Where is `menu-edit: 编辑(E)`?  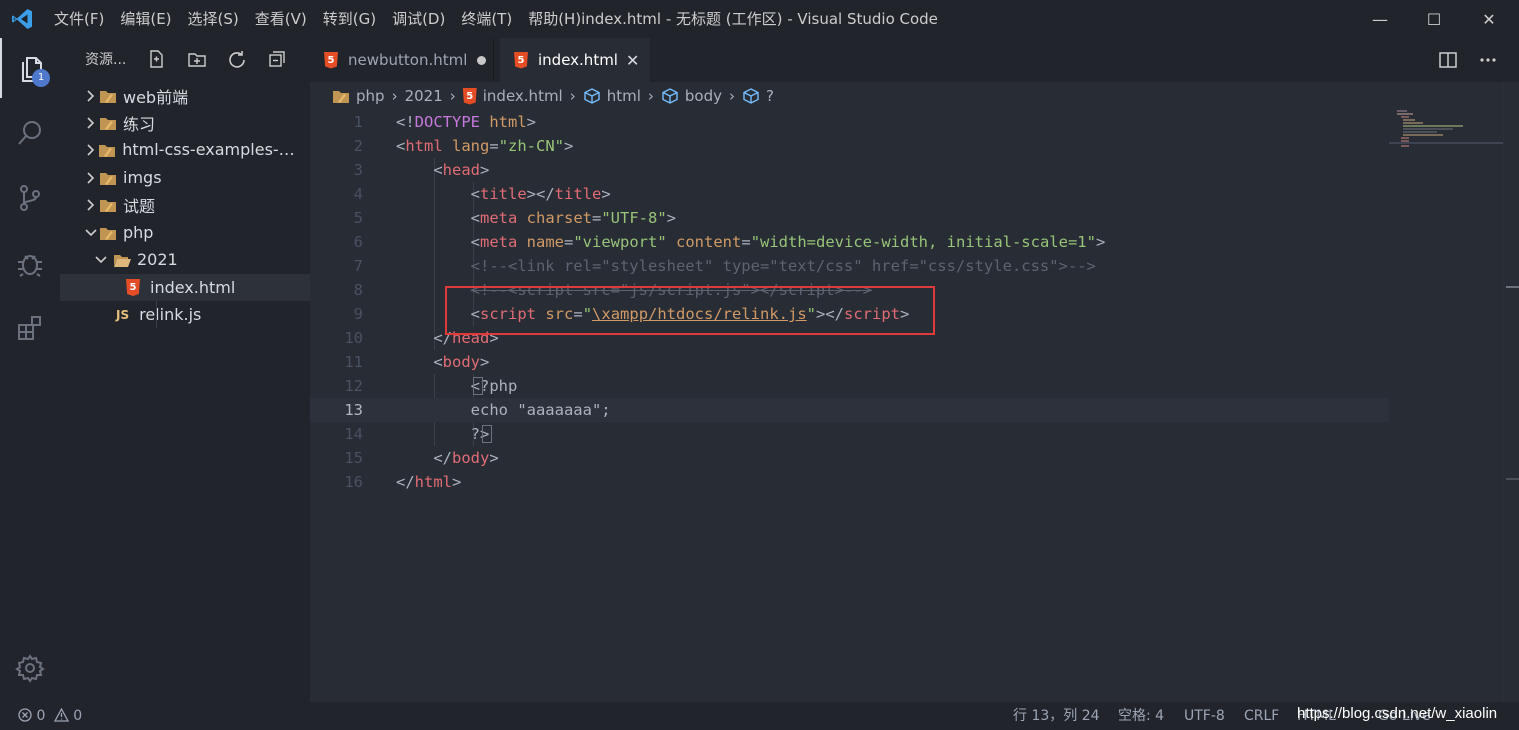
menu-edit: 编辑(E) is located at coordinates (145, 19).